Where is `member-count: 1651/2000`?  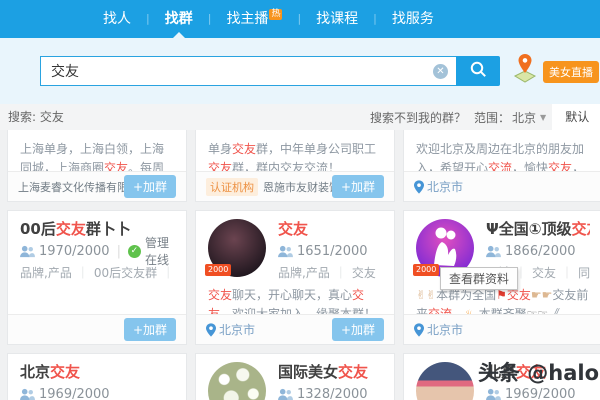
member-count: 1651/2000 is located at coordinates (332, 251).